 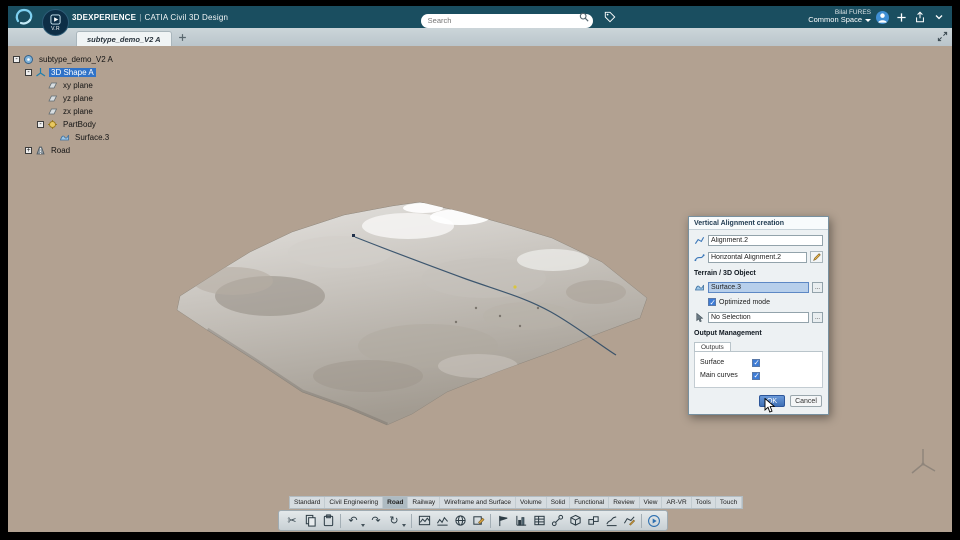 I want to click on undo-button: ↶, so click(x=353, y=521).